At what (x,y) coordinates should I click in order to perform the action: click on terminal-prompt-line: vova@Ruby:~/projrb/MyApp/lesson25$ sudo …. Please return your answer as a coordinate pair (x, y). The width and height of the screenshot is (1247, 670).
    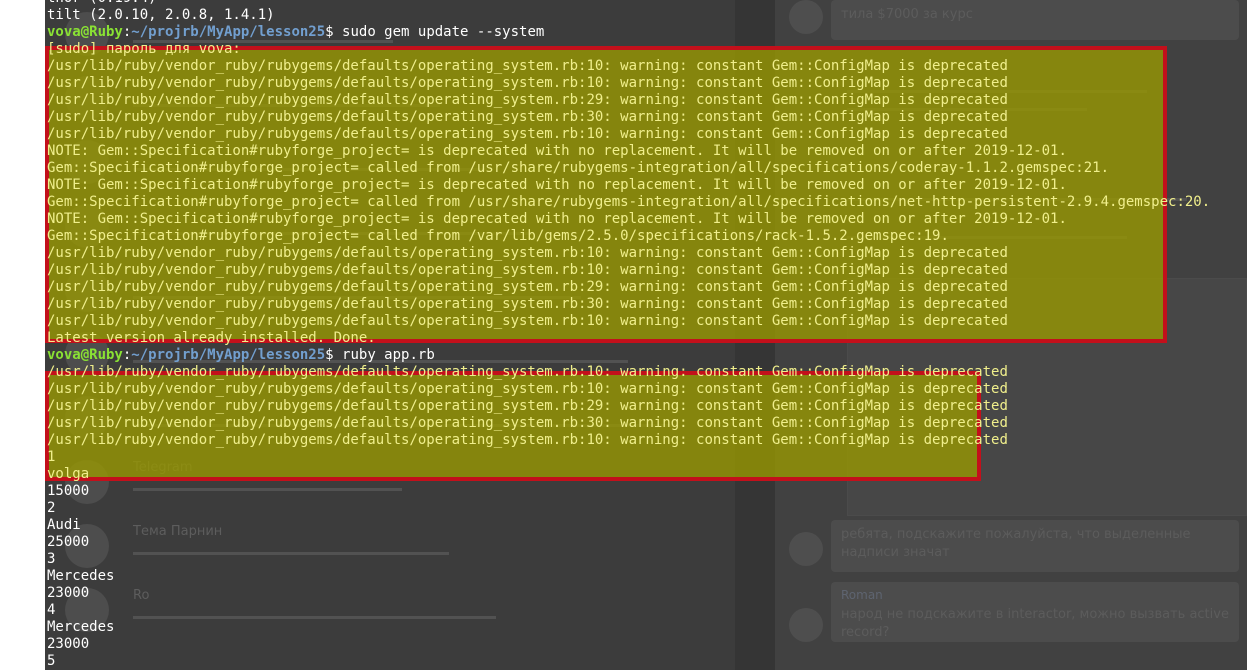
    Looking at the image, I should click on (647, 32).